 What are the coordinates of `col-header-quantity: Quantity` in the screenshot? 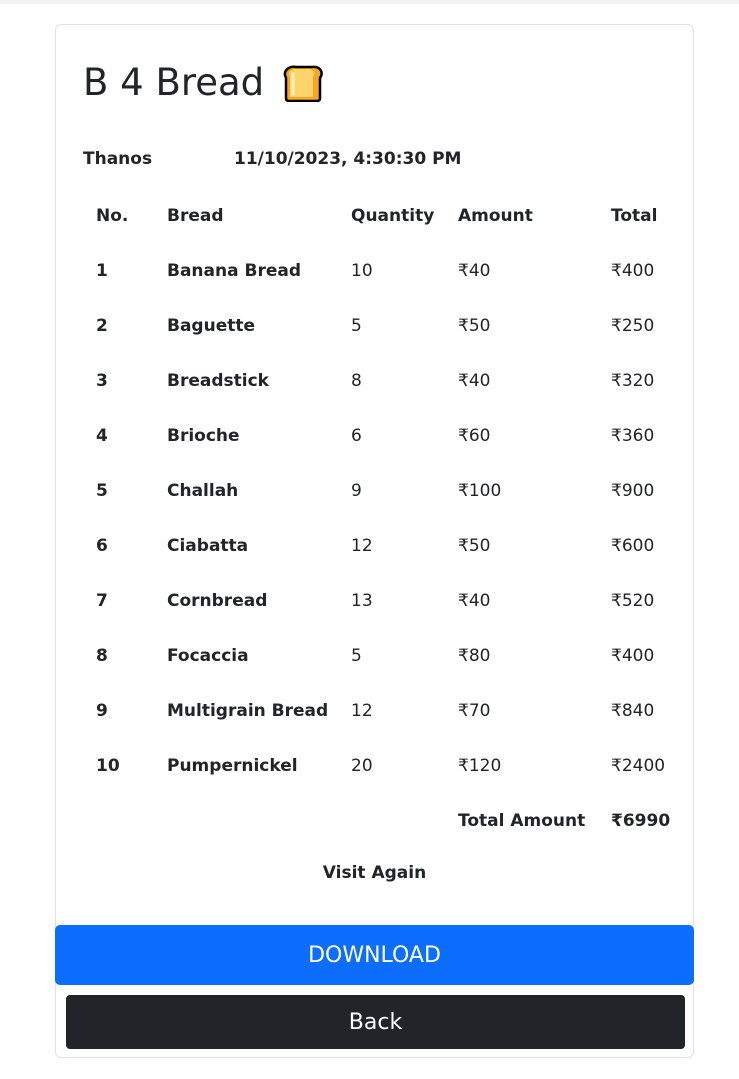 It's located at (393, 215).